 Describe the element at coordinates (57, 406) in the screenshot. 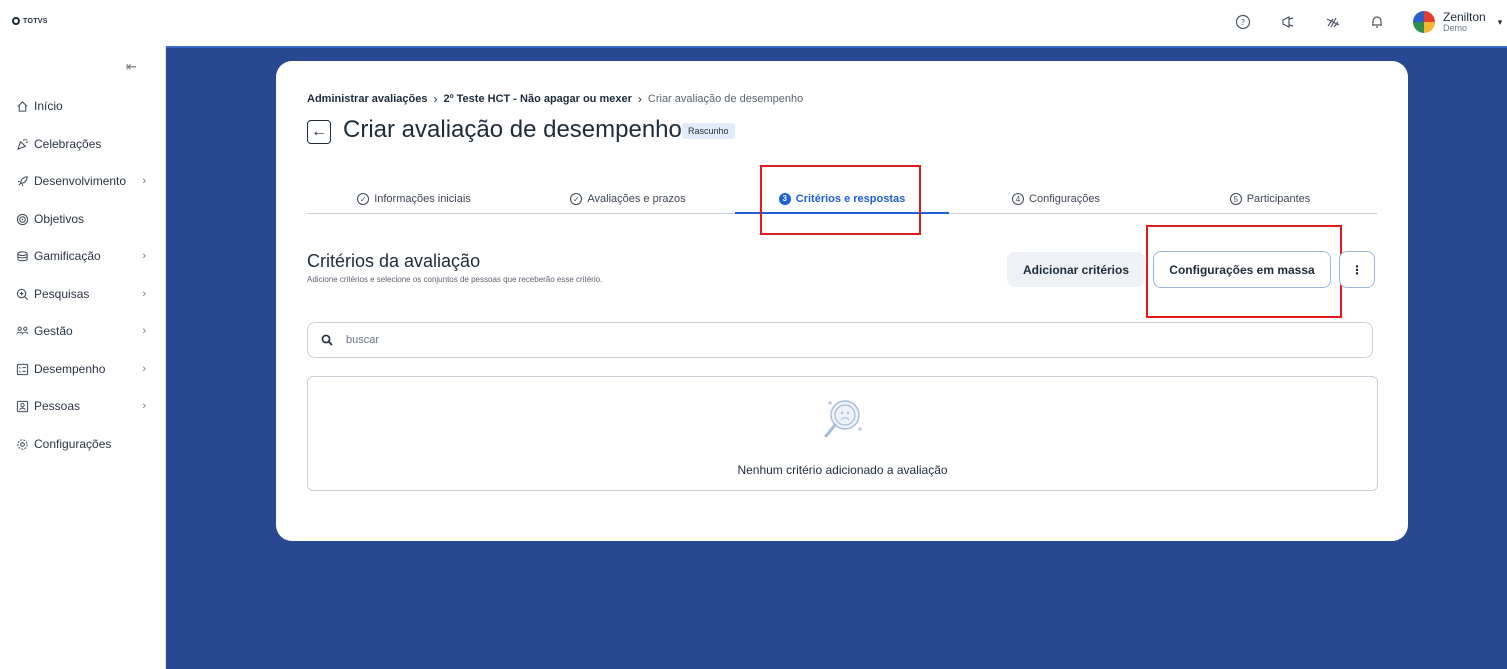

I see `sidebar-item-label: Pessoas` at that location.